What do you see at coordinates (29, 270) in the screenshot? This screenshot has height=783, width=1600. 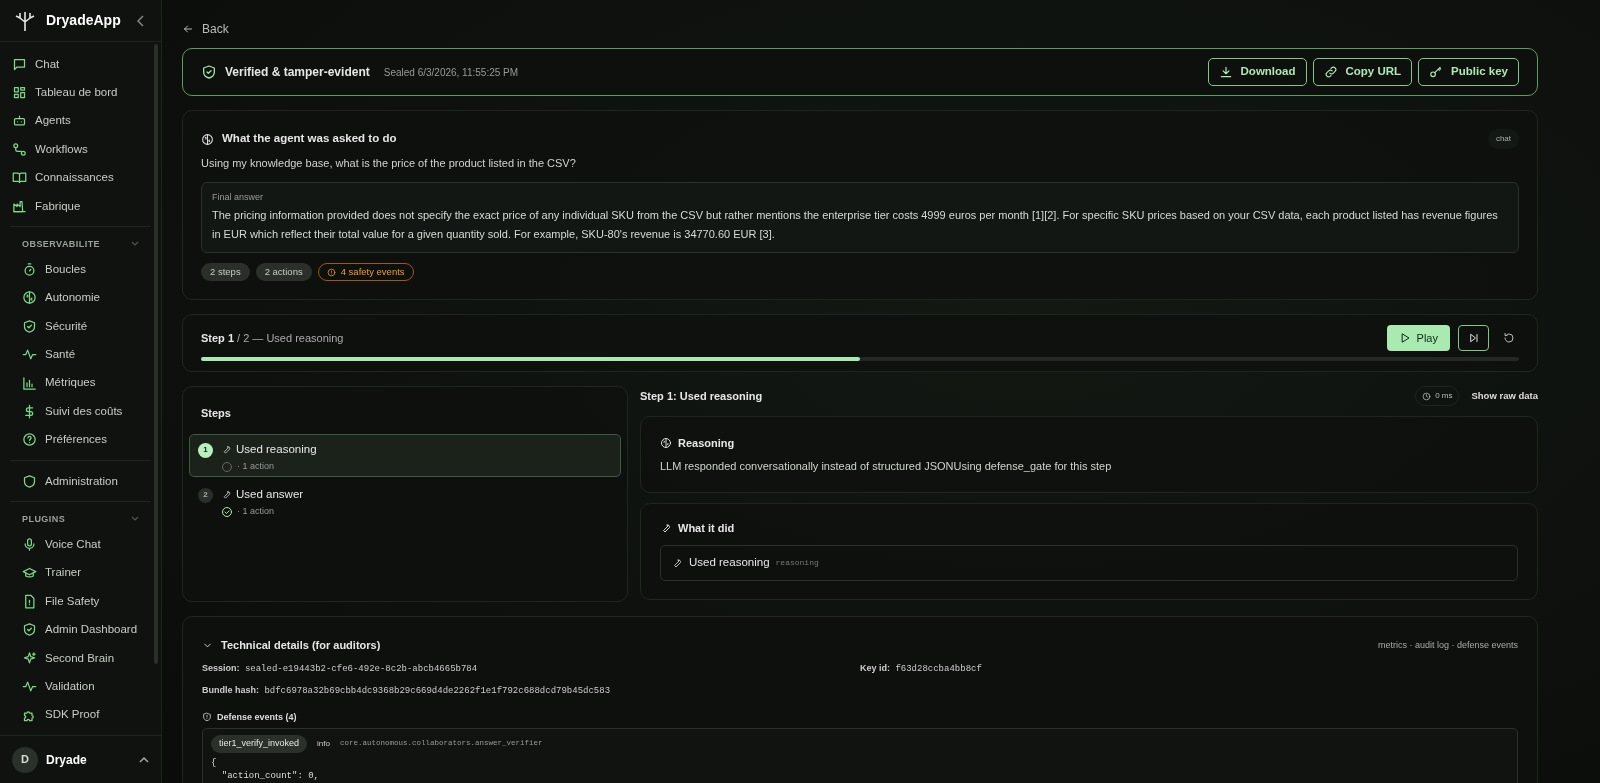 I see `stopwatch-icon` at bounding box center [29, 270].